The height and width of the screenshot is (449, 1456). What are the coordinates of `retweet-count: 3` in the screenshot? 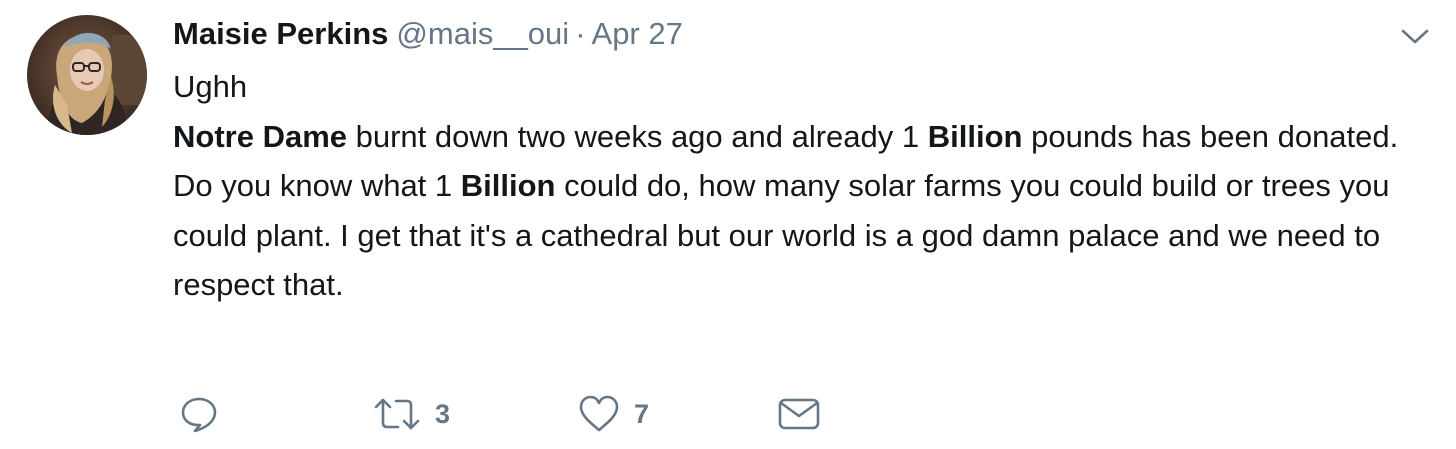 It's located at (443, 413).